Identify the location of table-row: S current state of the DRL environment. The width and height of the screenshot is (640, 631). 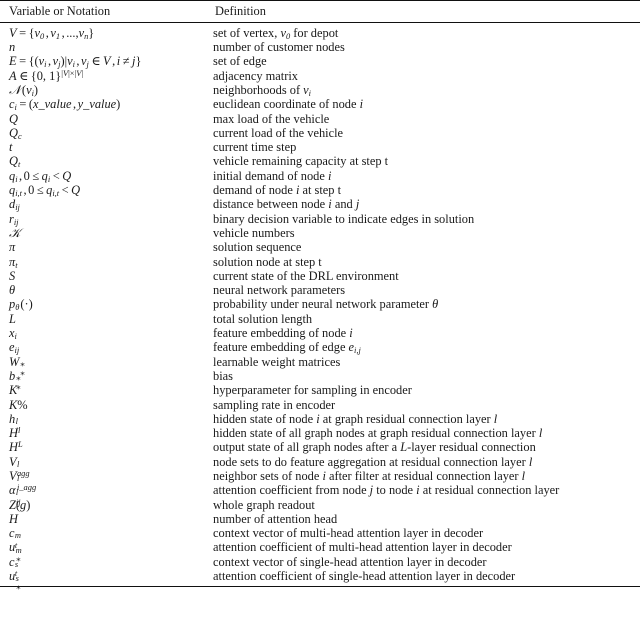
(320, 276).